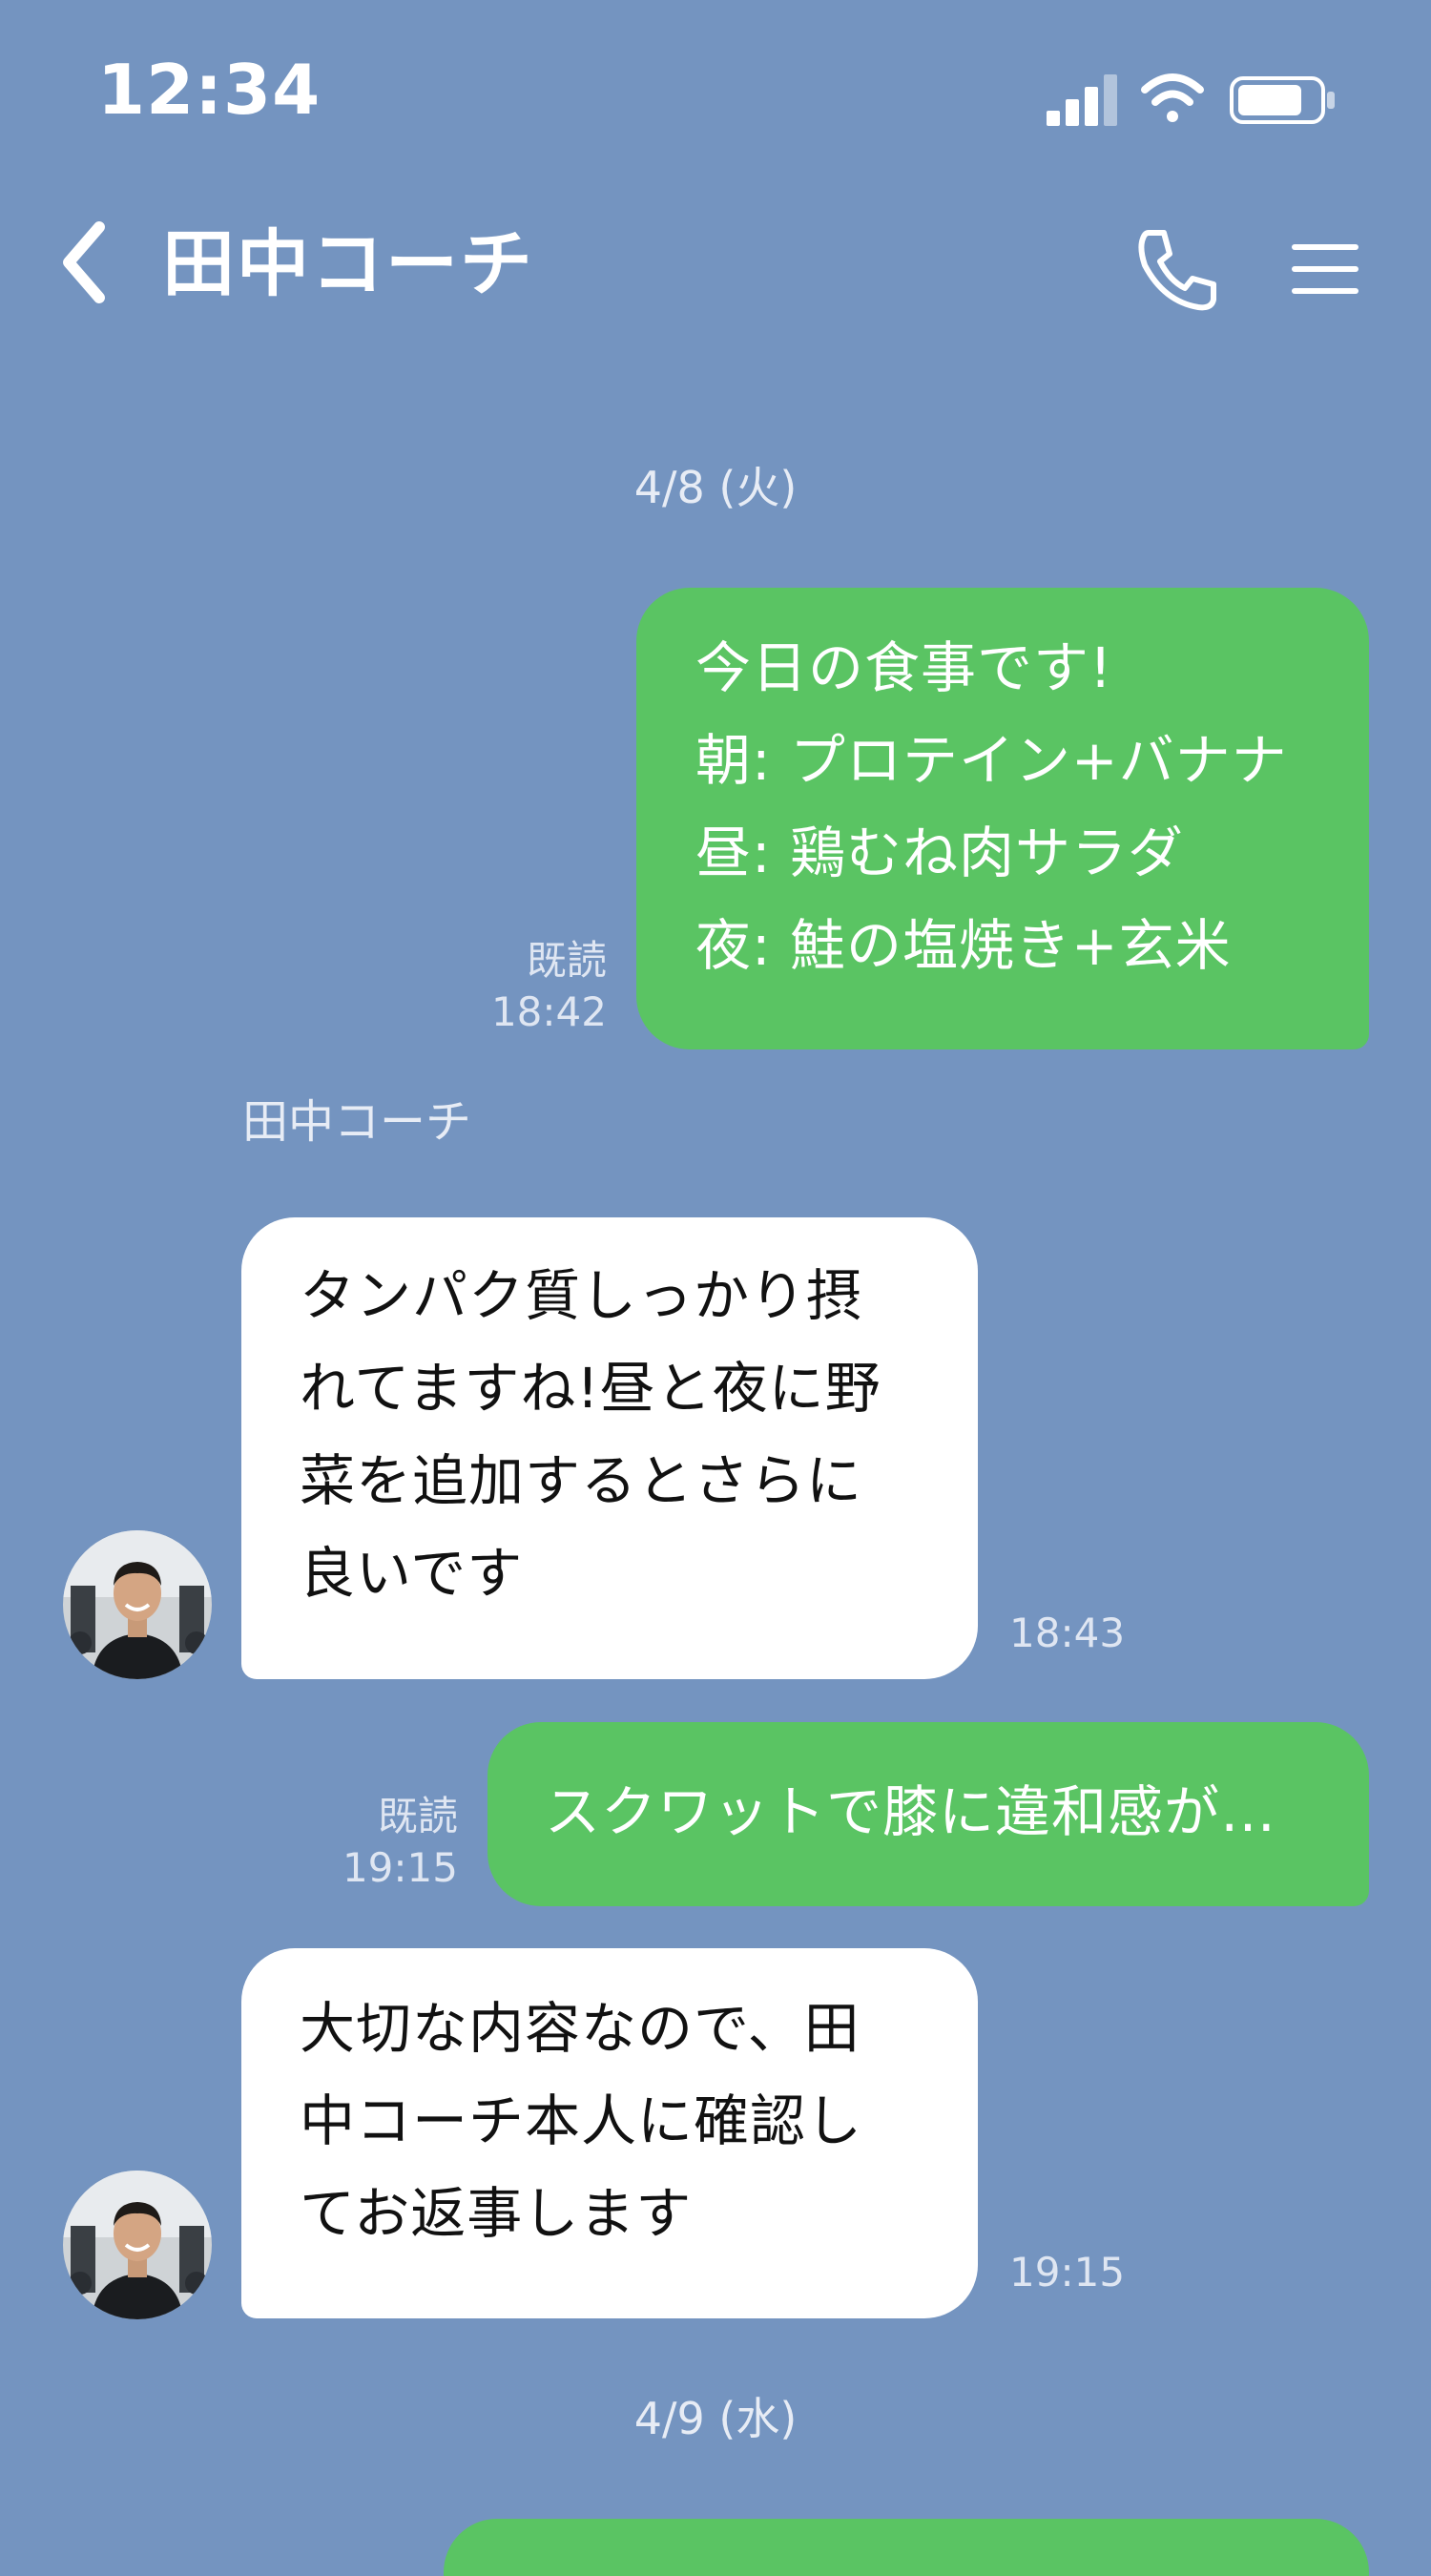 The width and height of the screenshot is (1431, 2576). I want to click on date-separator: 4/9 (水), so click(715, 2418).